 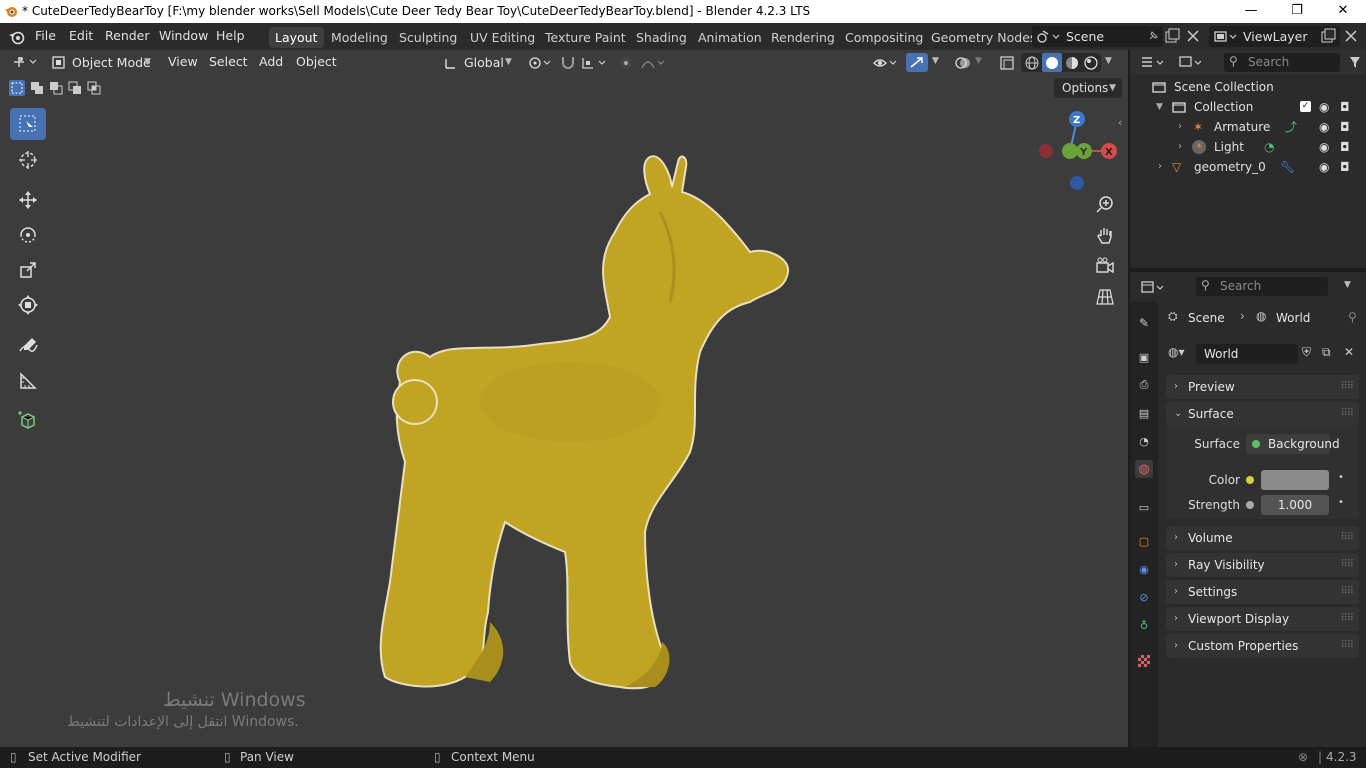 I want to click on tool-select-box, so click(x=28, y=124).